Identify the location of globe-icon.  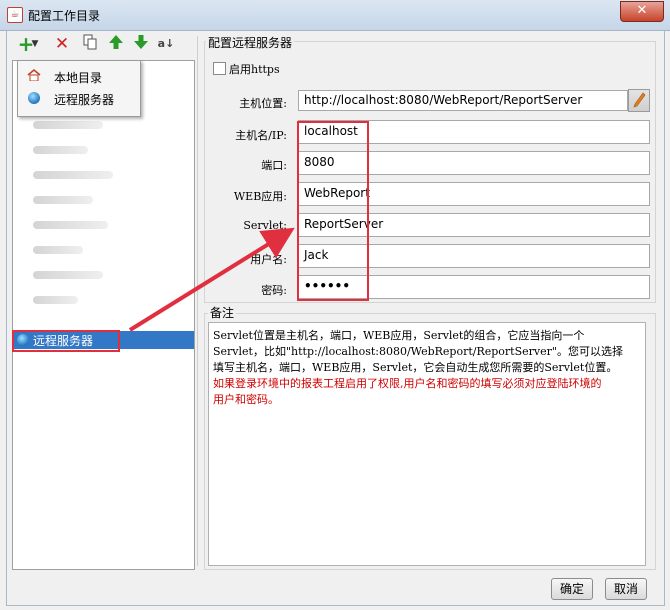
(34, 98).